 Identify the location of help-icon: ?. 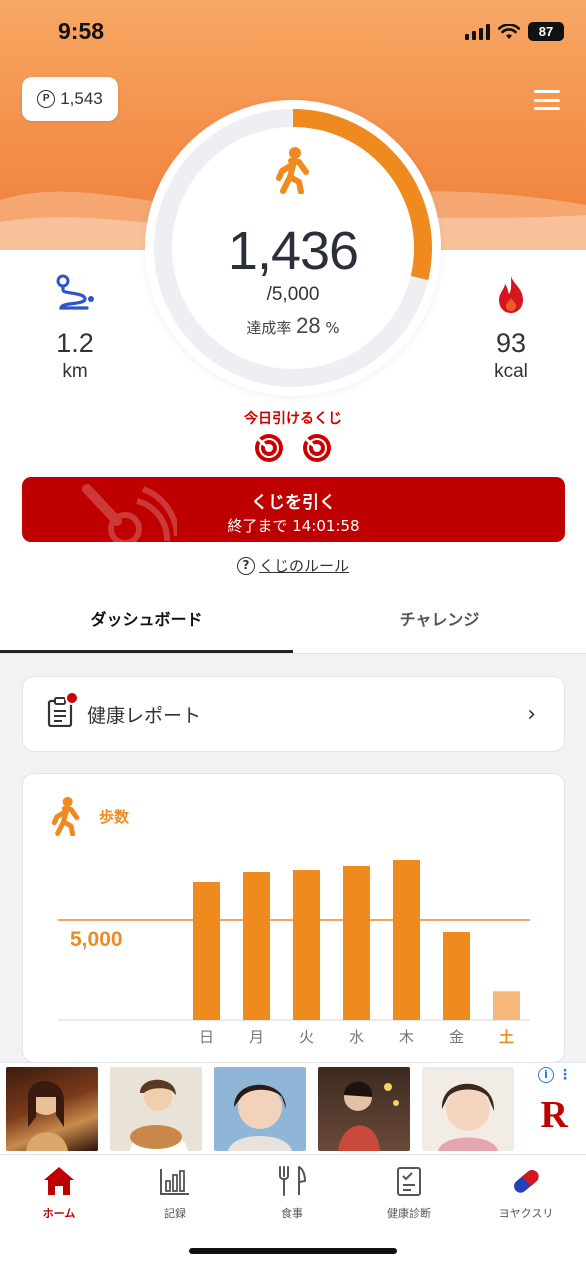
(245, 565).